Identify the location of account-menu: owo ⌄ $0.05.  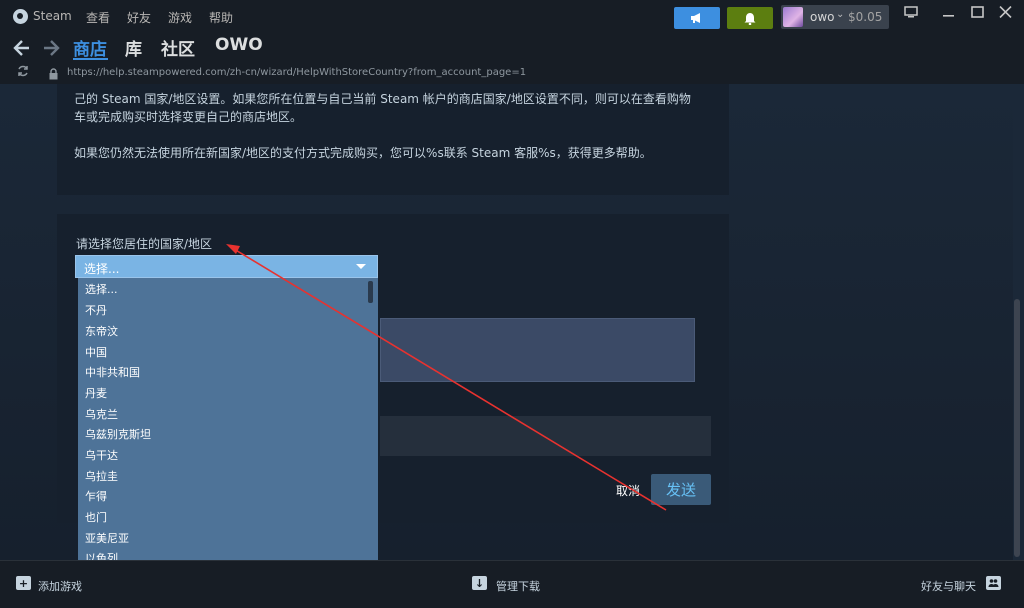
(835, 17).